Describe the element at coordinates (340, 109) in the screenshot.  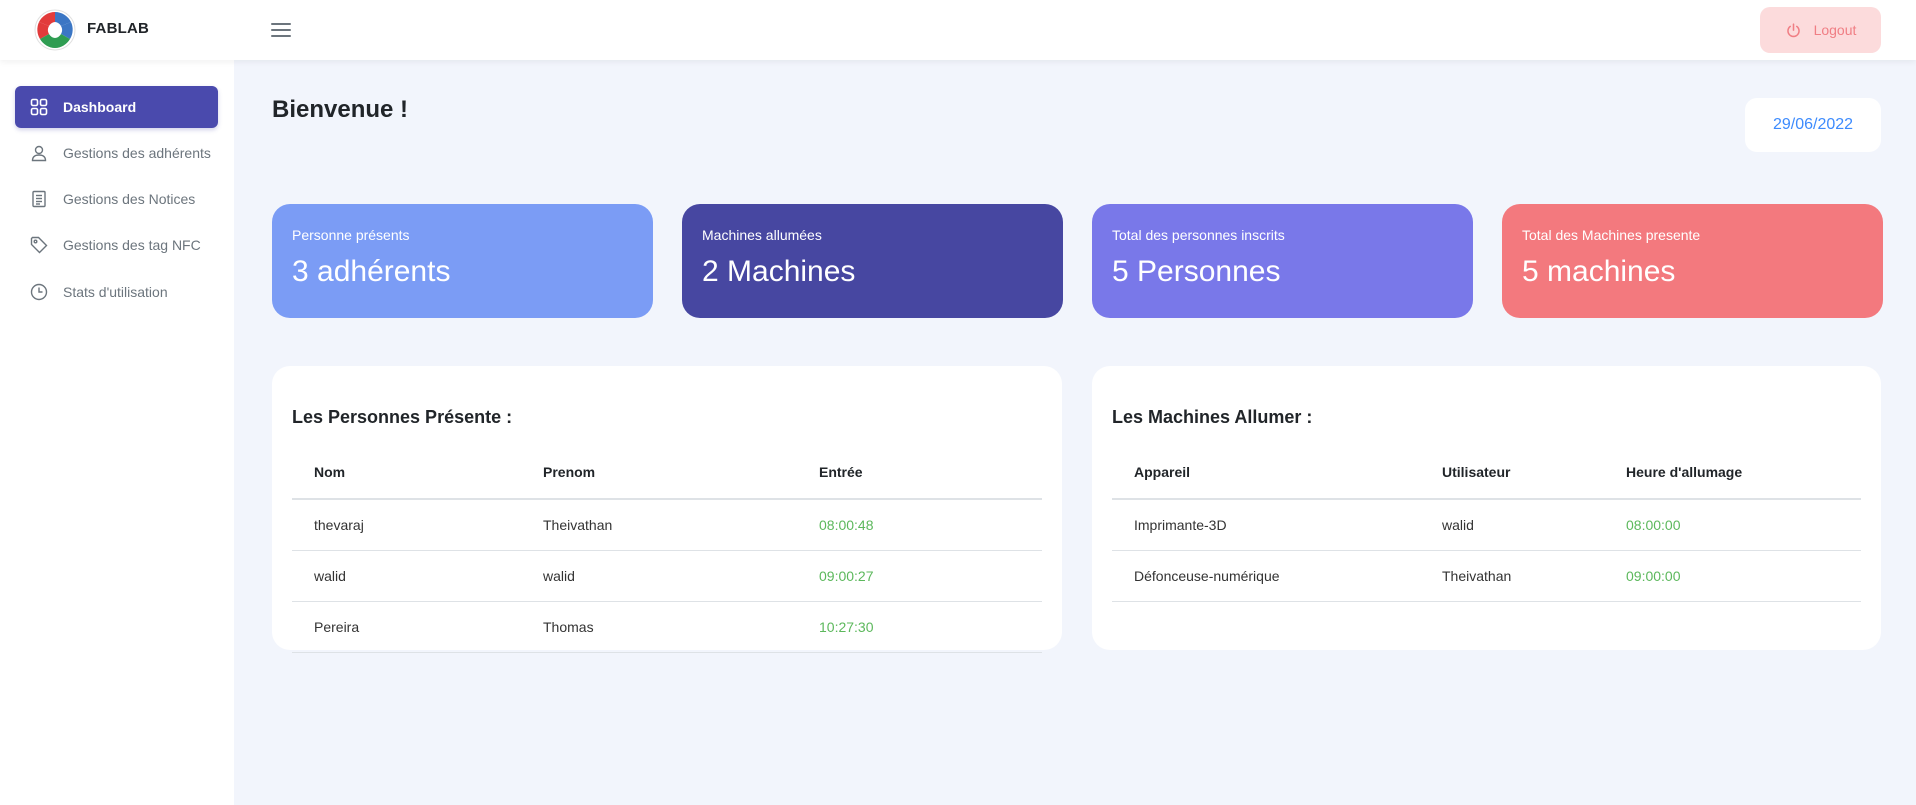
I see `page-title: Bienvenue !` at that location.